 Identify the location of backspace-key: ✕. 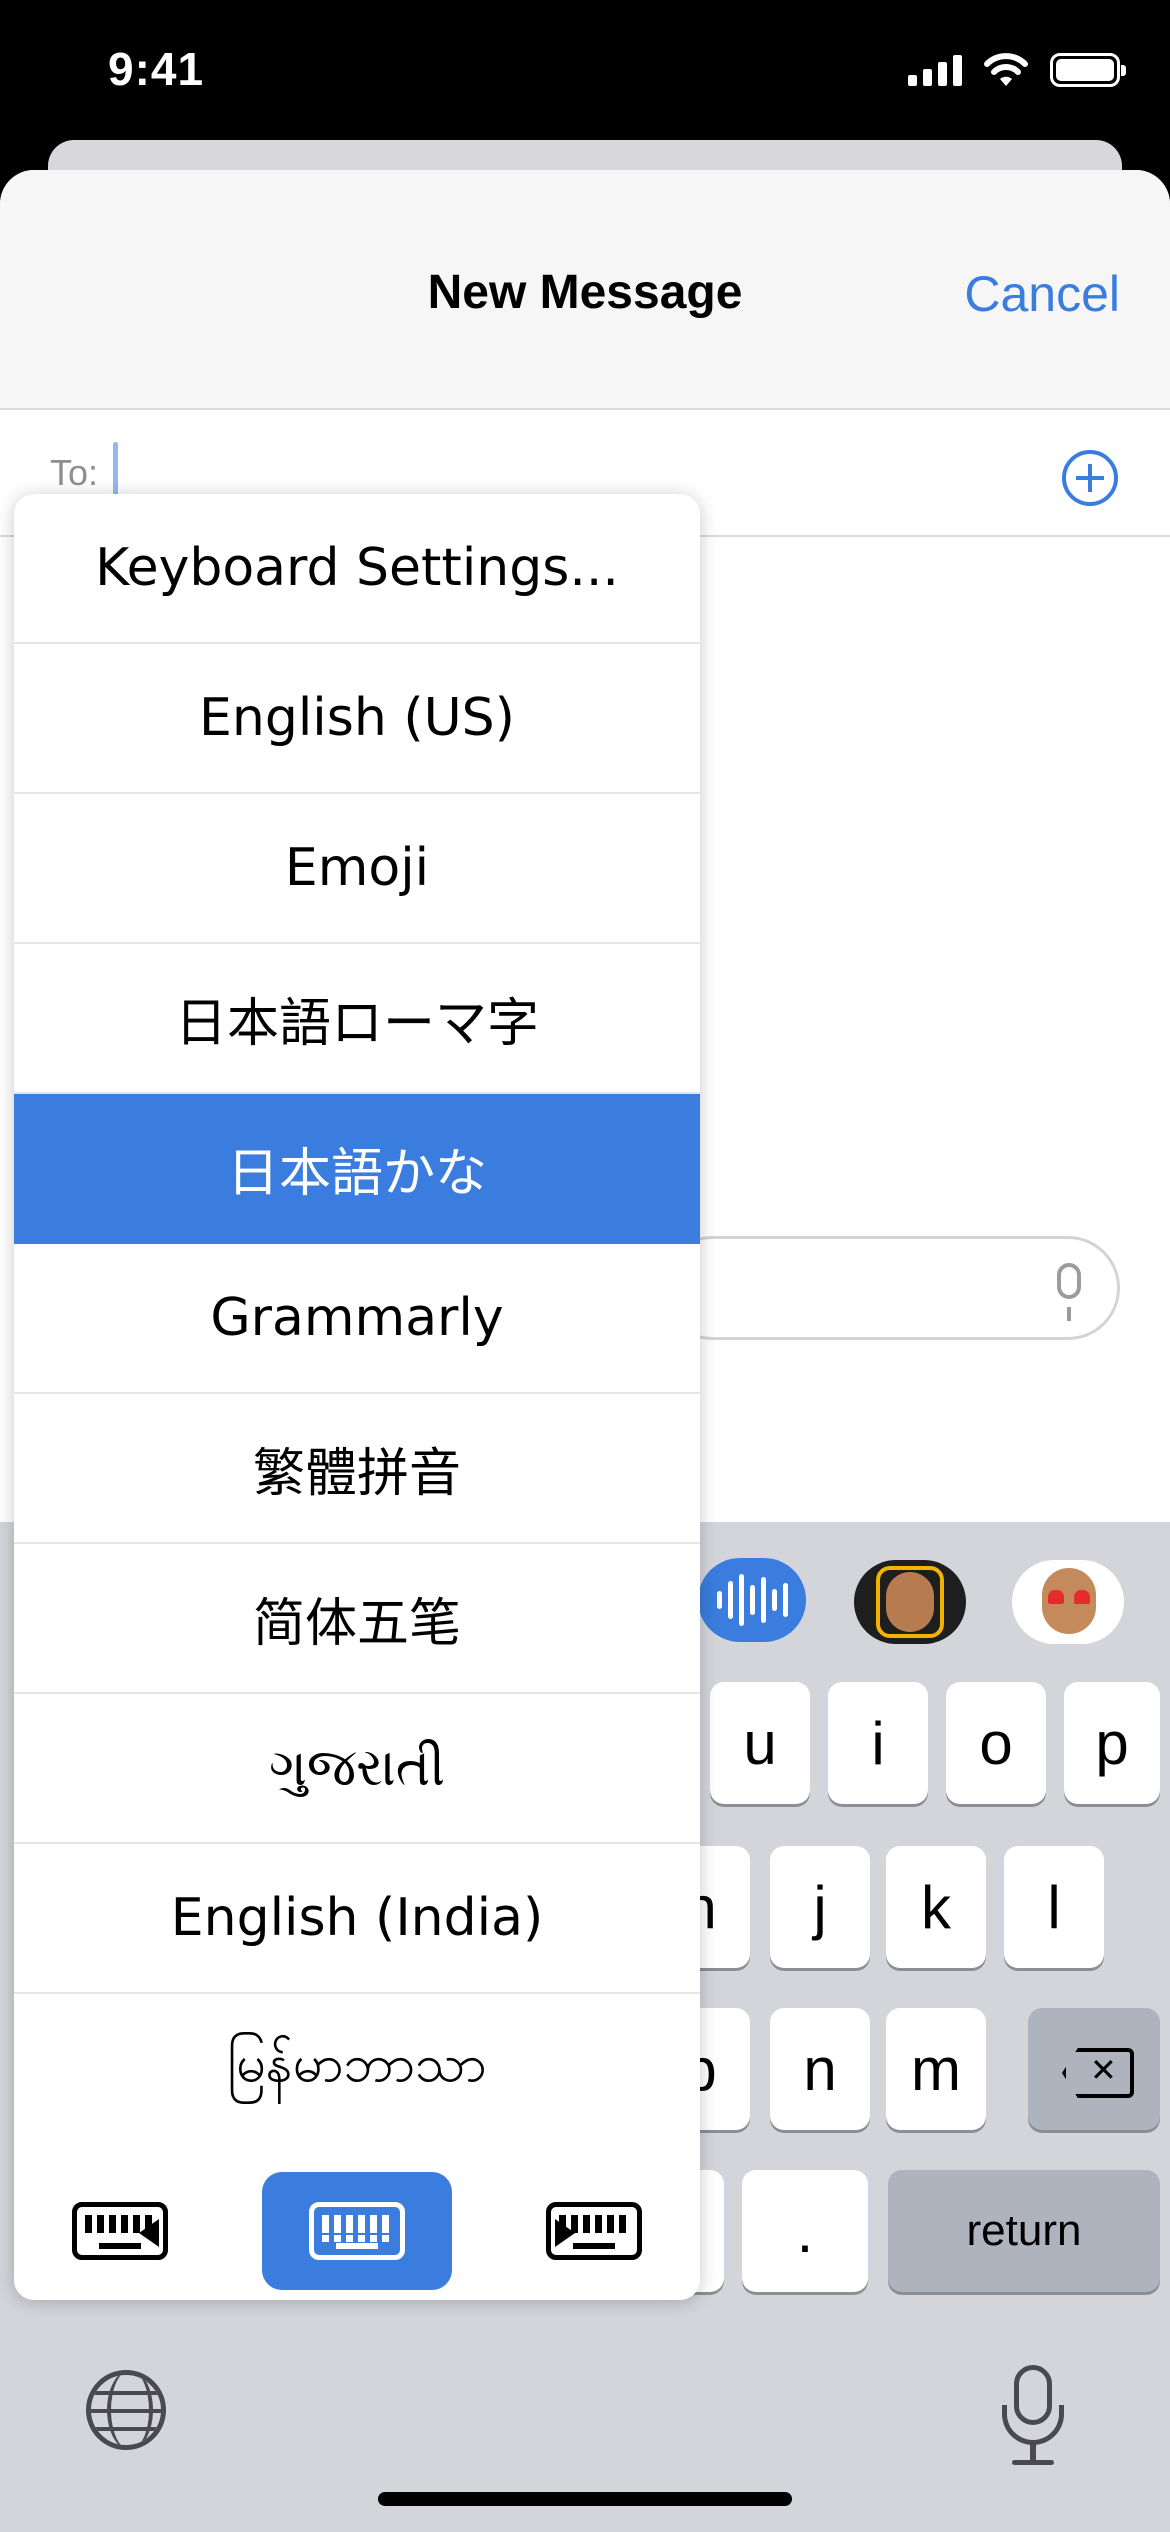
(1094, 2069).